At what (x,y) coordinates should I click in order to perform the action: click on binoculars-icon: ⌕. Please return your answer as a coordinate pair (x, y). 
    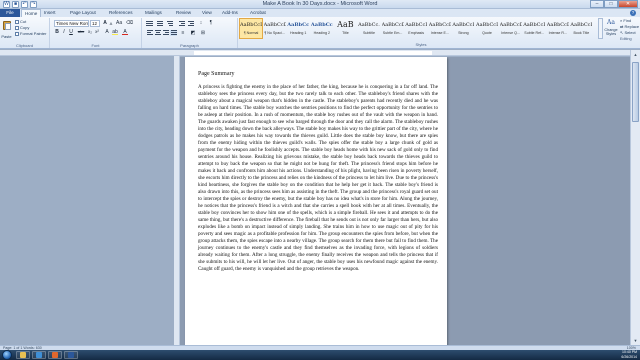
    Looking at the image, I should click on (621, 20).